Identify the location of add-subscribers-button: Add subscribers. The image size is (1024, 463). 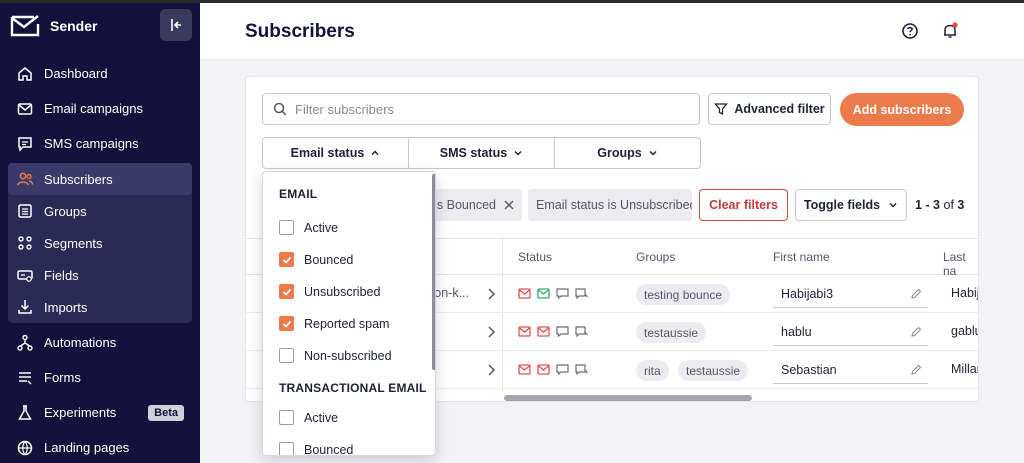
(902, 109).